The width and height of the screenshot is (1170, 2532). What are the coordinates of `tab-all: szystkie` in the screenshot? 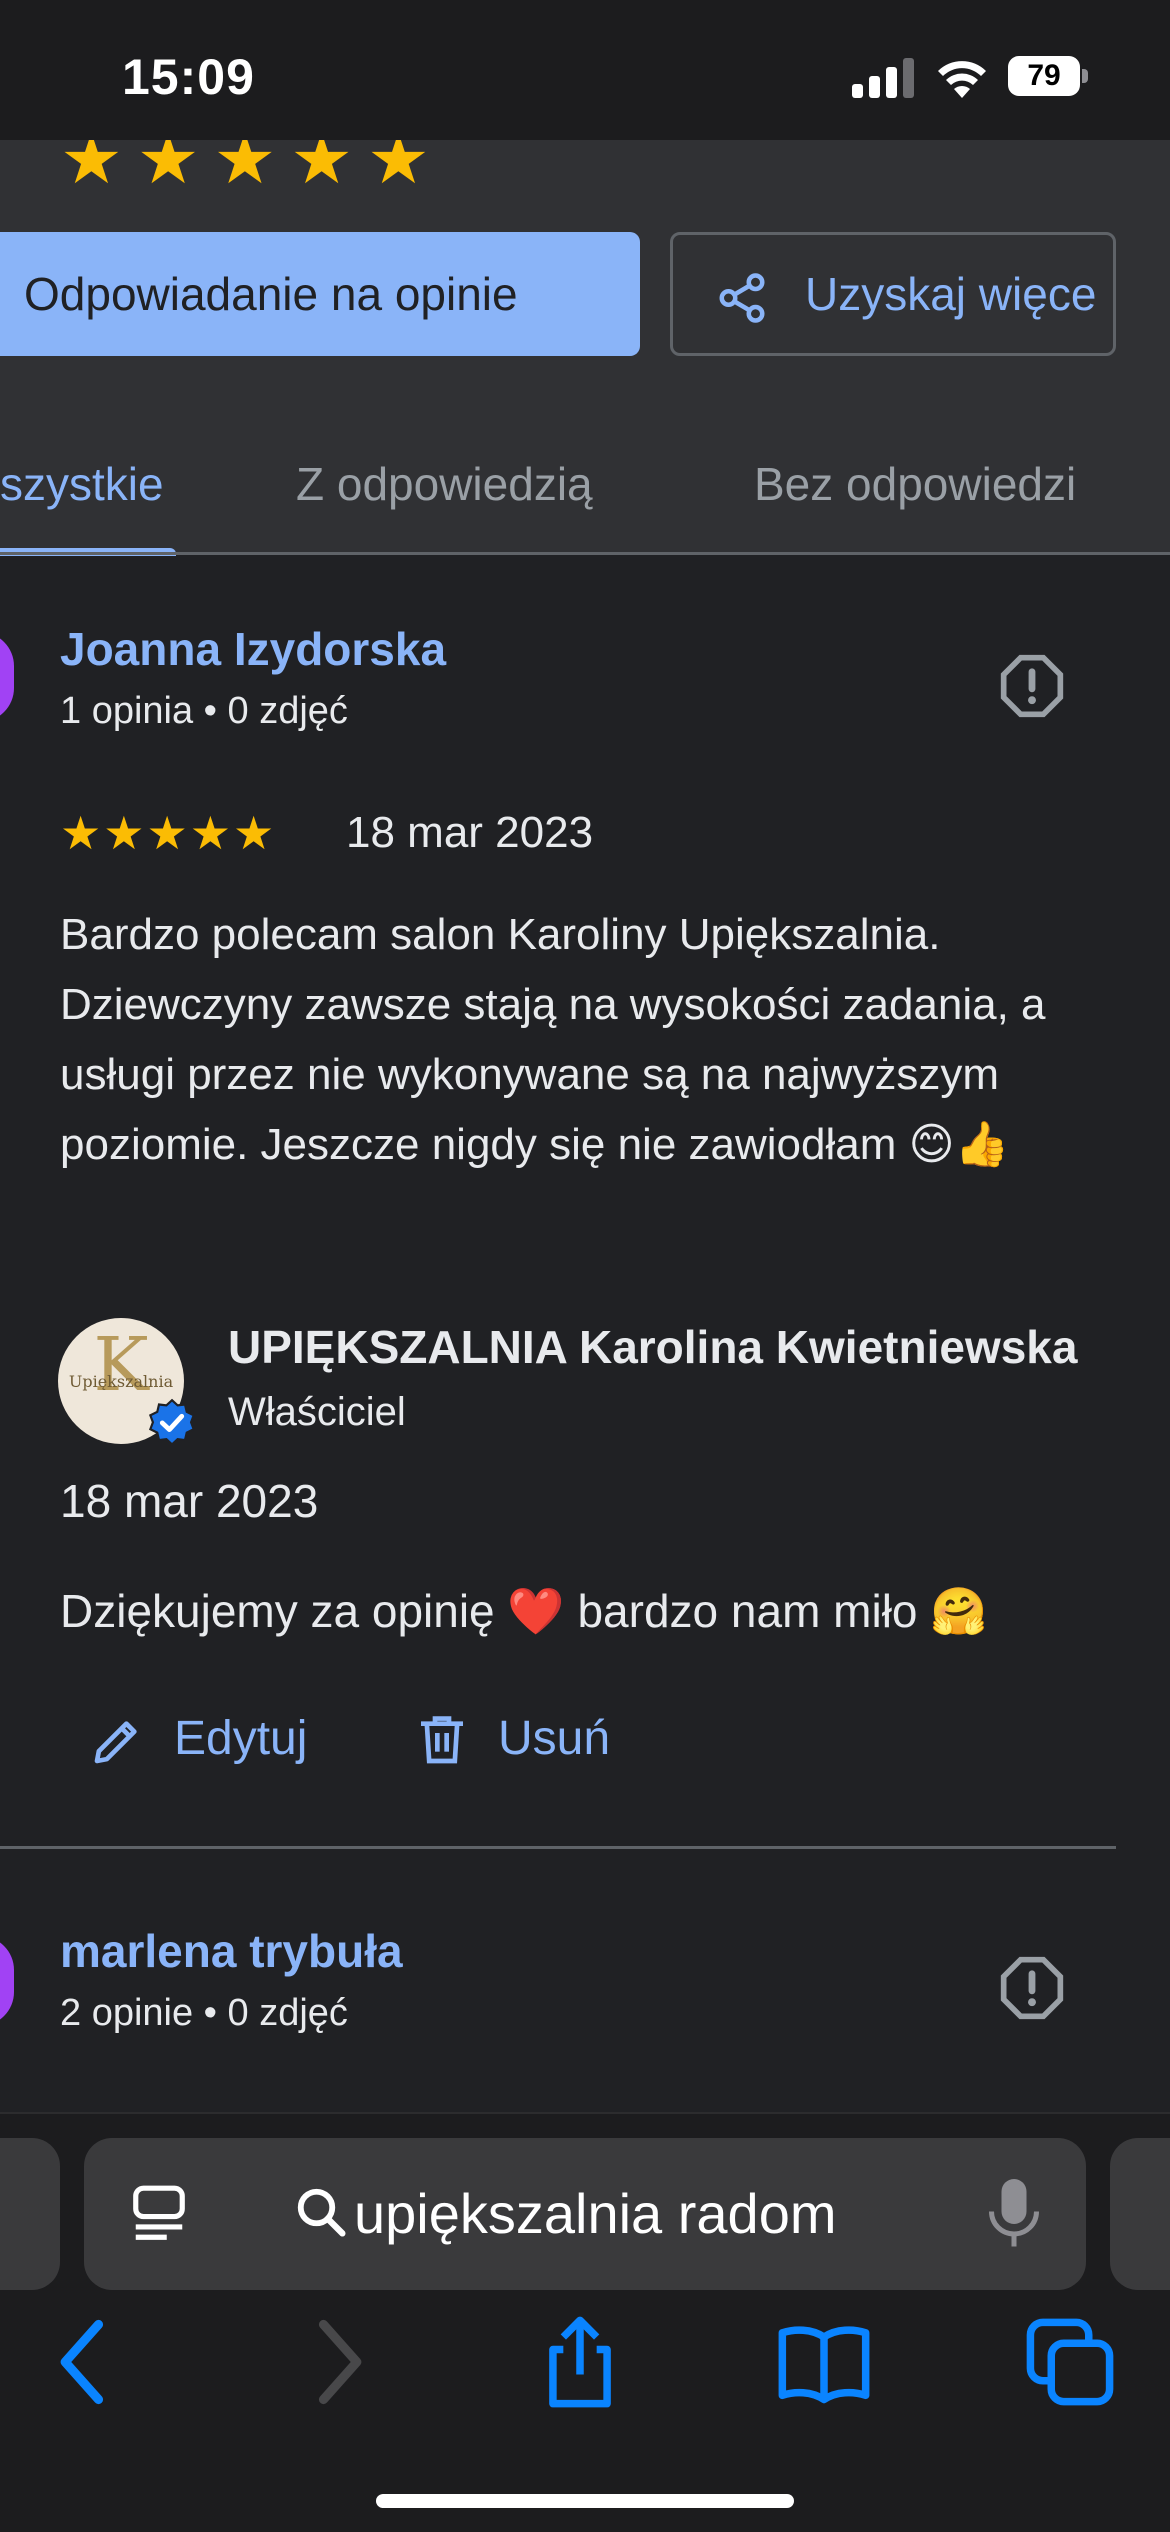 It's located at (82, 484).